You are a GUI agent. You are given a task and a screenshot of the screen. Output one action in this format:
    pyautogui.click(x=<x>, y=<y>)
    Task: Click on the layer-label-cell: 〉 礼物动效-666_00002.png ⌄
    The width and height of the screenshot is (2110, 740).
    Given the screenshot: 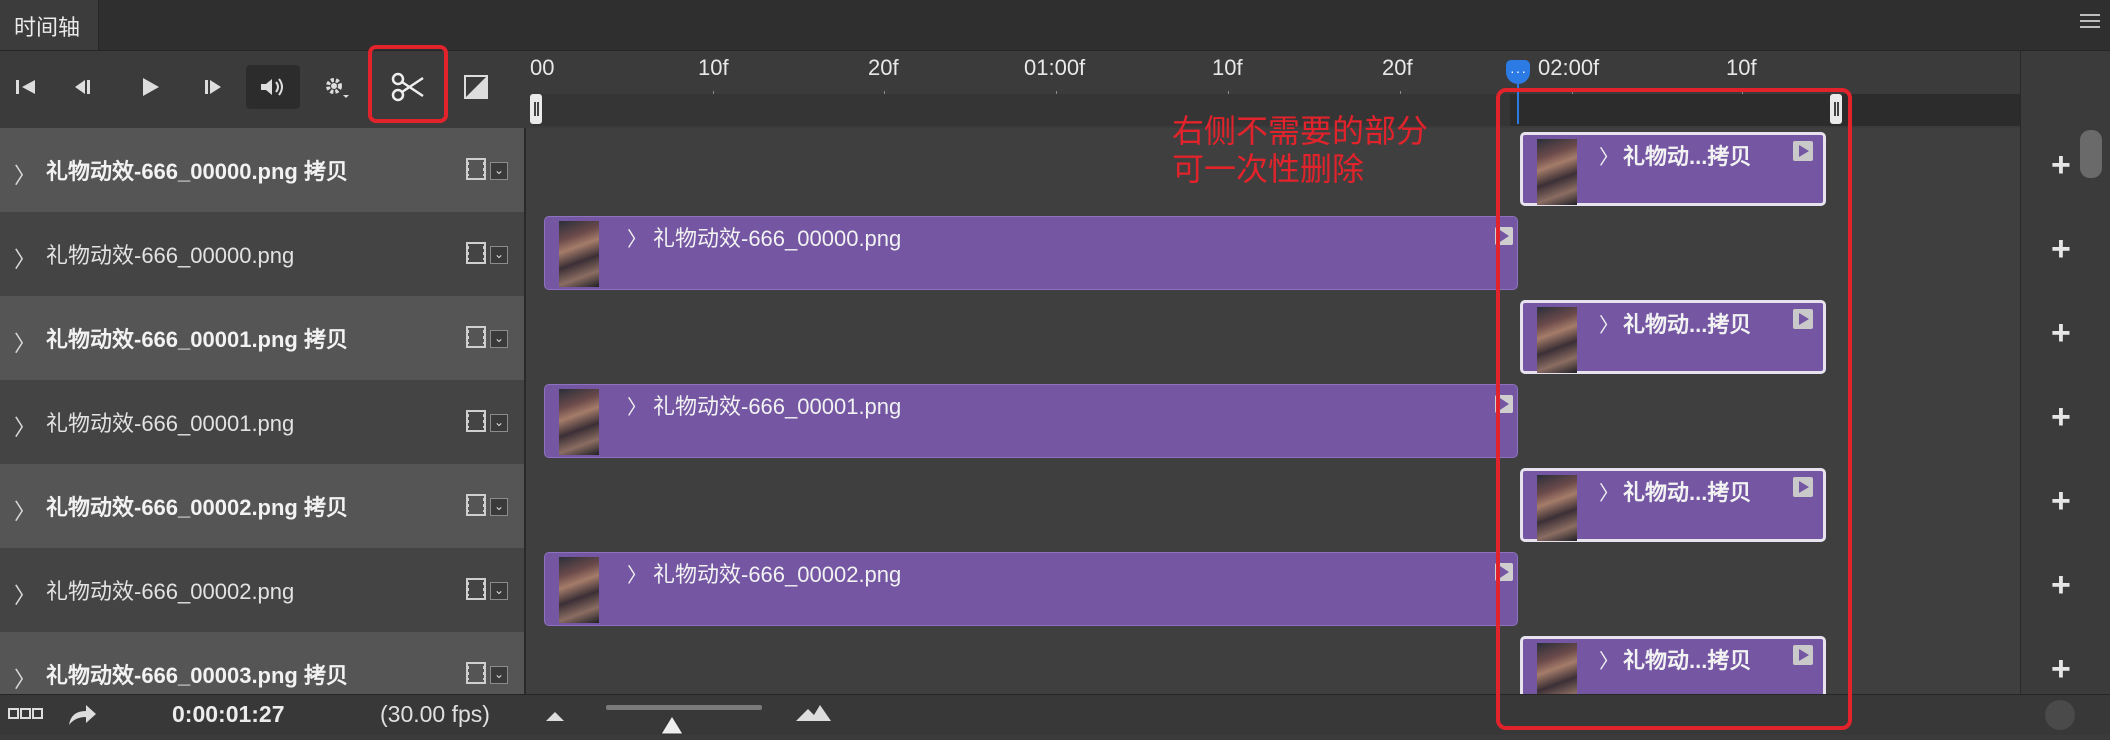 What is the action you would take?
    pyautogui.click(x=263, y=590)
    